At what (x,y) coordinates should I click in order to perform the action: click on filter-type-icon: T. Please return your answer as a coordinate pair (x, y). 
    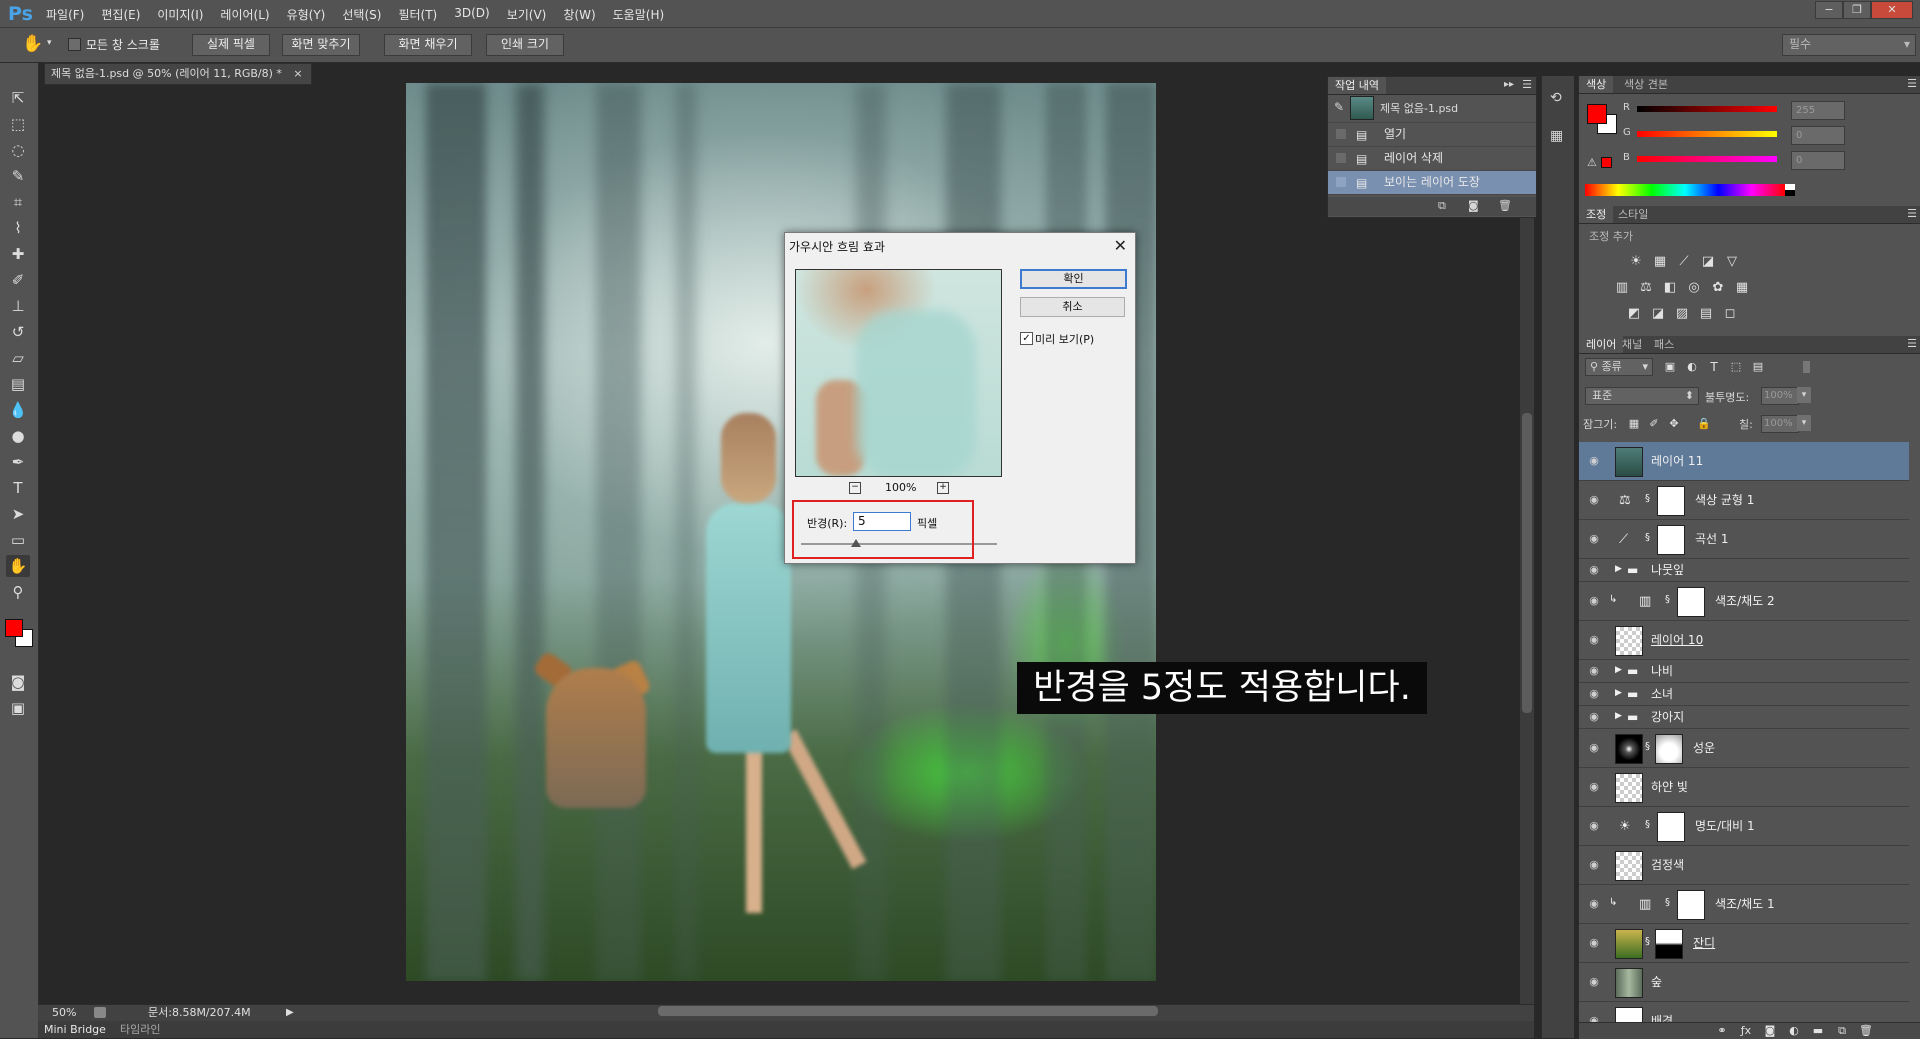
    Looking at the image, I should click on (1714, 367).